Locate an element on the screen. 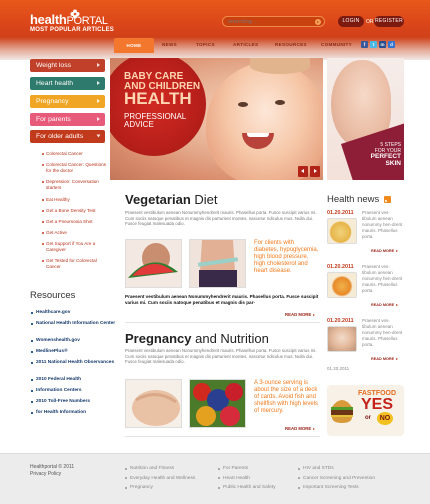 The height and width of the screenshot is (504, 430). sidebar-weight-loss: Weight loss is located at coordinates (67, 65).